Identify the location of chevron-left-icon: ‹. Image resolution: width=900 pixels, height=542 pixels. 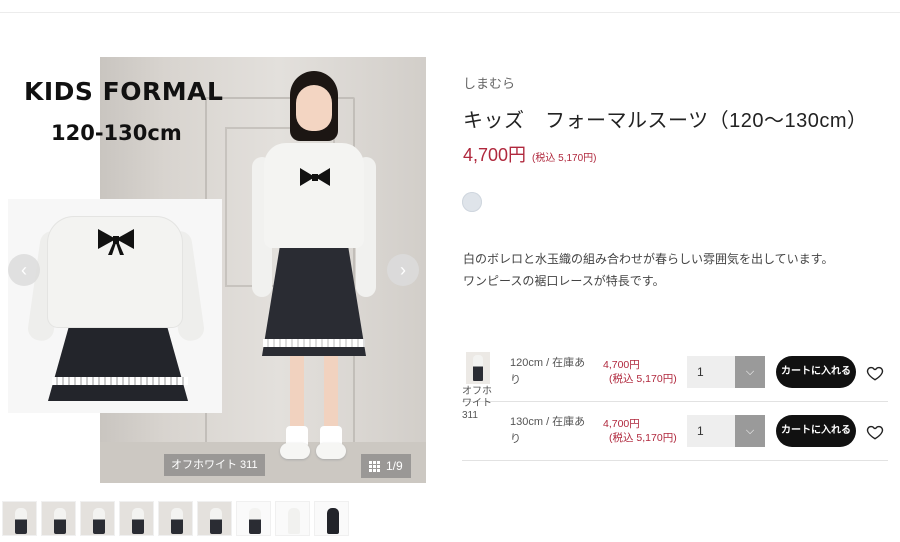
(24, 270).